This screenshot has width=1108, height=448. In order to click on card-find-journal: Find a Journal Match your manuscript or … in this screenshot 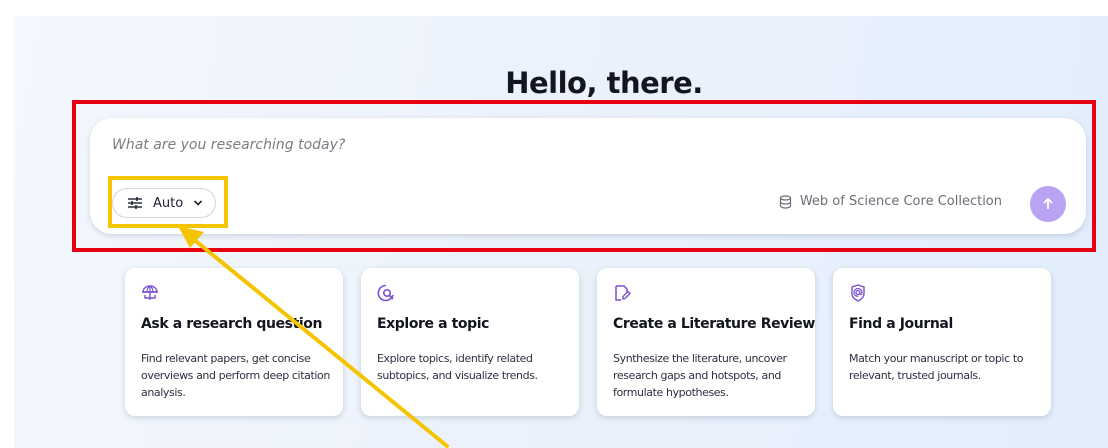, I will do `click(942, 342)`.